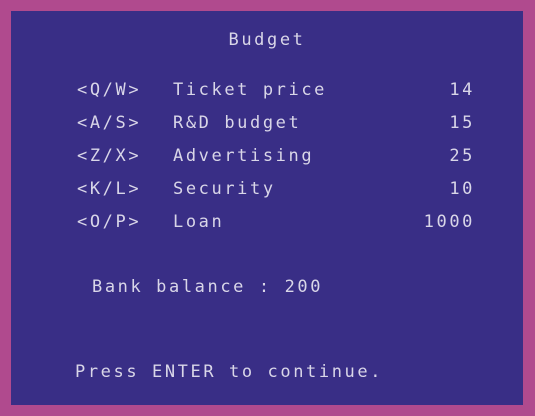 The width and height of the screenshot is (535, 416). What do you see at coordinates (250, 90) in the screenshot?
I see `row-label: Ticket price` at bounding box center [250, 90].